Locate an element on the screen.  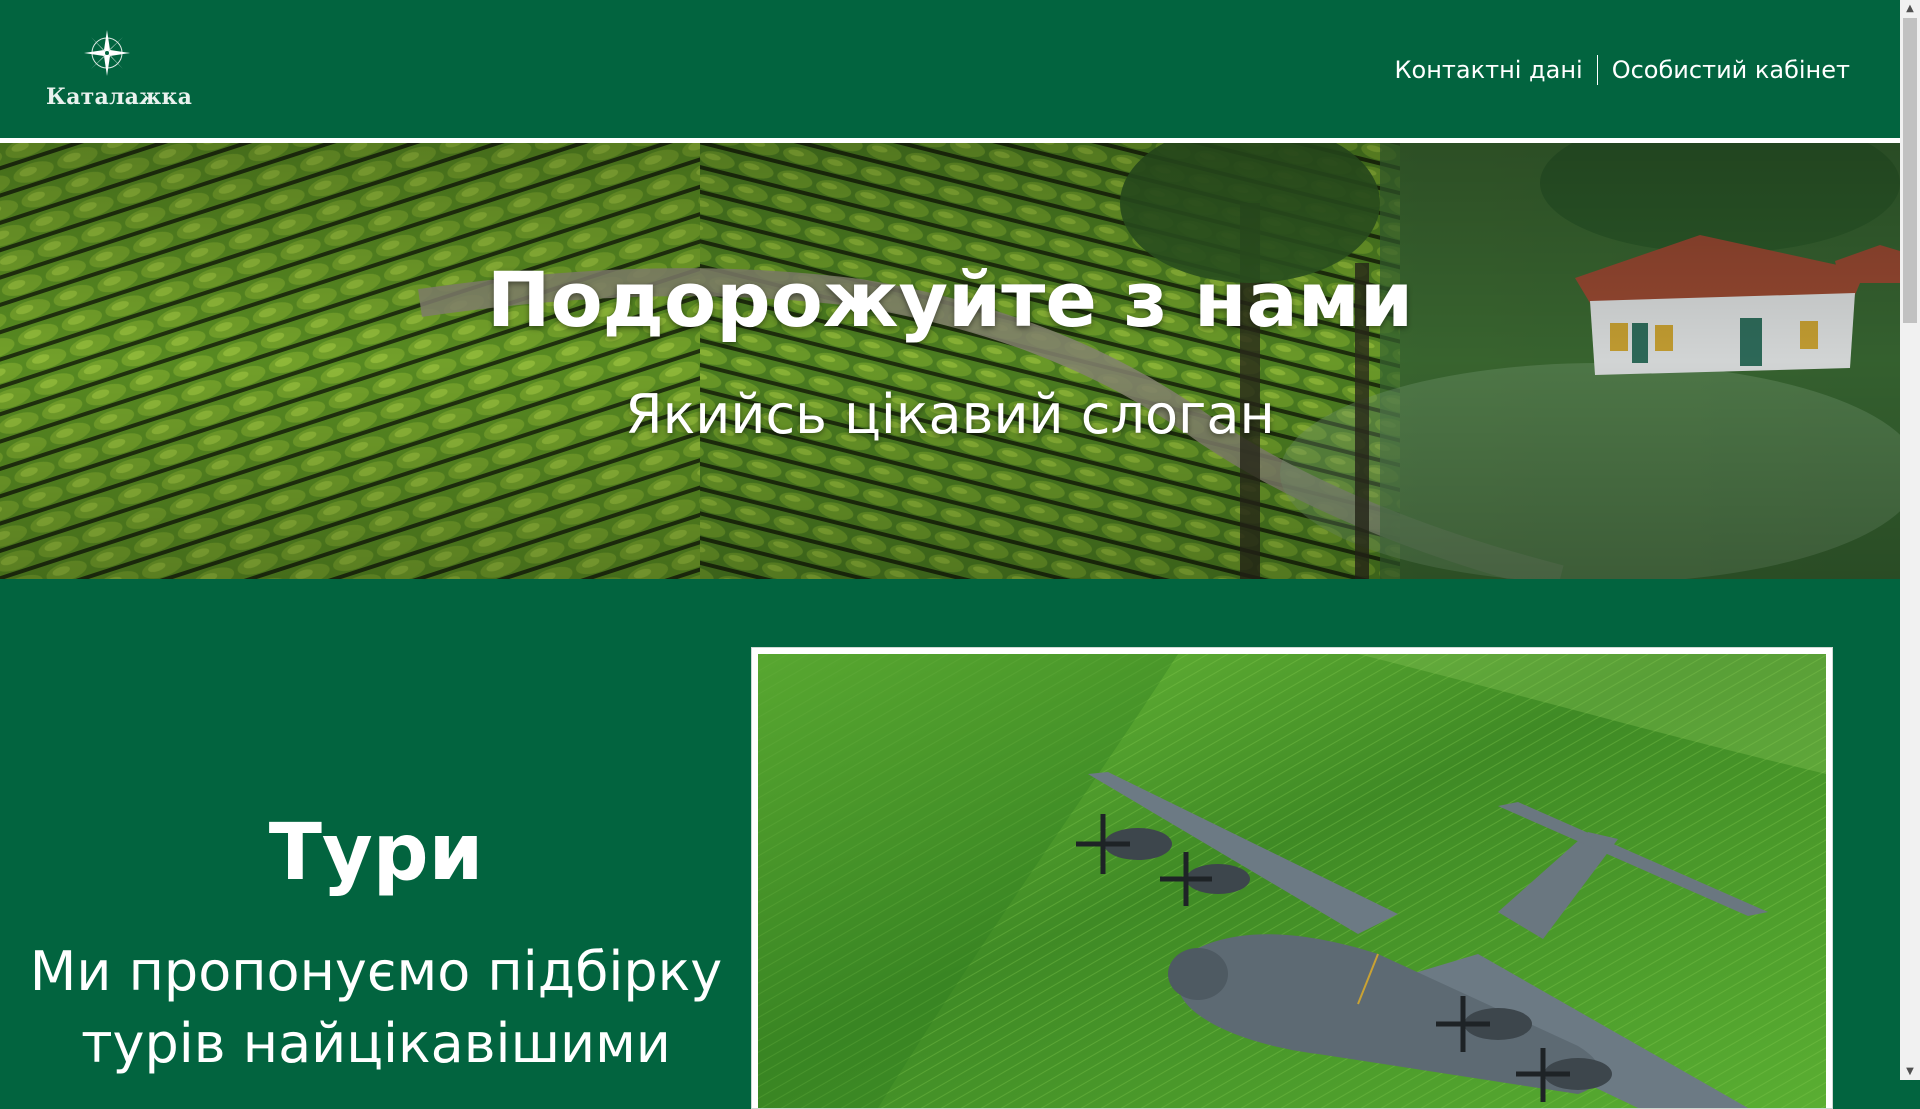
header-nav: Контактні дані Особистий кабінет is located at coordinates (1622, 70).